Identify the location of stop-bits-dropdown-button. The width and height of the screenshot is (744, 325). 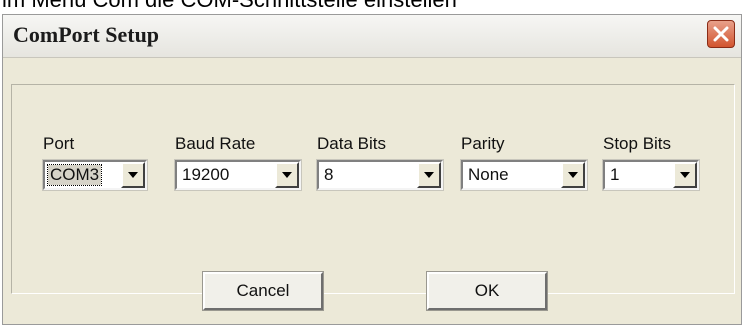
(685, 175).